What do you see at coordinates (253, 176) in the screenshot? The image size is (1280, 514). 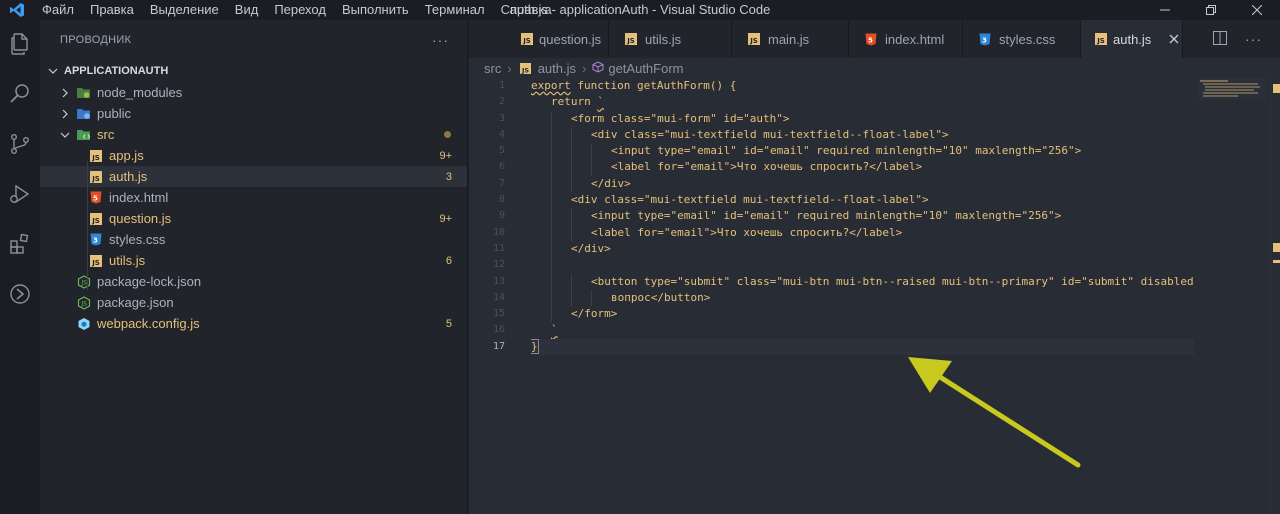 I see `tree-file: JS auth.js 3` at bounding box center [253, 176].